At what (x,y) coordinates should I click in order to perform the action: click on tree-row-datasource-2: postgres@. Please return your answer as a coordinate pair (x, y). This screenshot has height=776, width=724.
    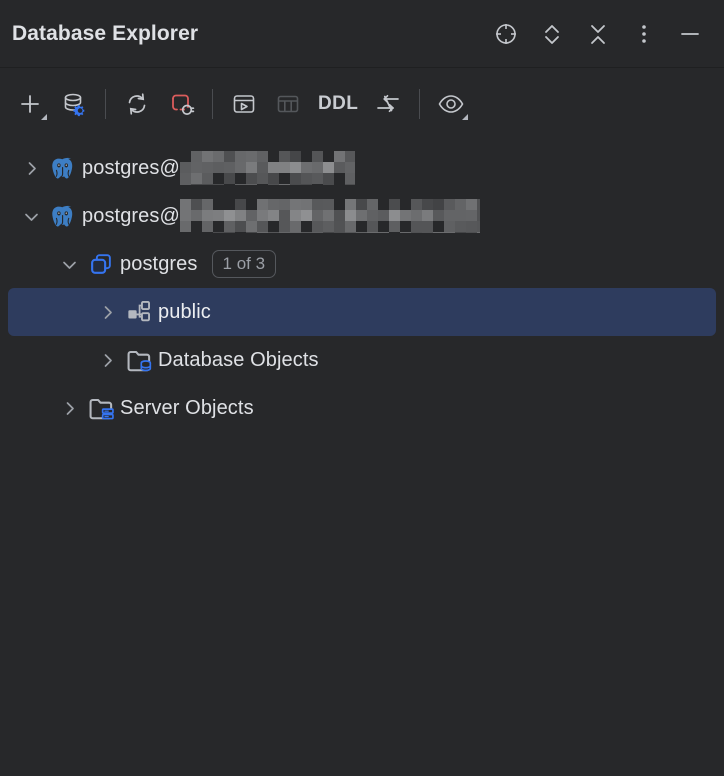
    Looking at the image, I should click on (362, 216).